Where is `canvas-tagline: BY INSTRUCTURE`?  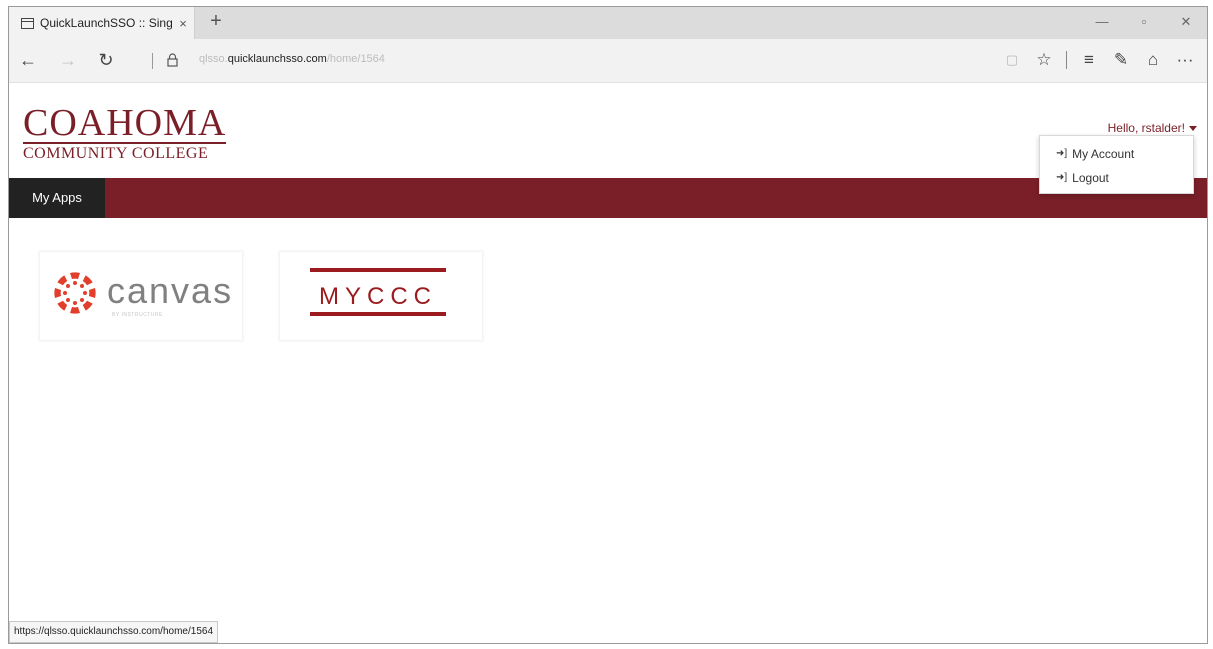
canvas-tagline: BY INSTRUCTURE is located at coordinates (137, 315).